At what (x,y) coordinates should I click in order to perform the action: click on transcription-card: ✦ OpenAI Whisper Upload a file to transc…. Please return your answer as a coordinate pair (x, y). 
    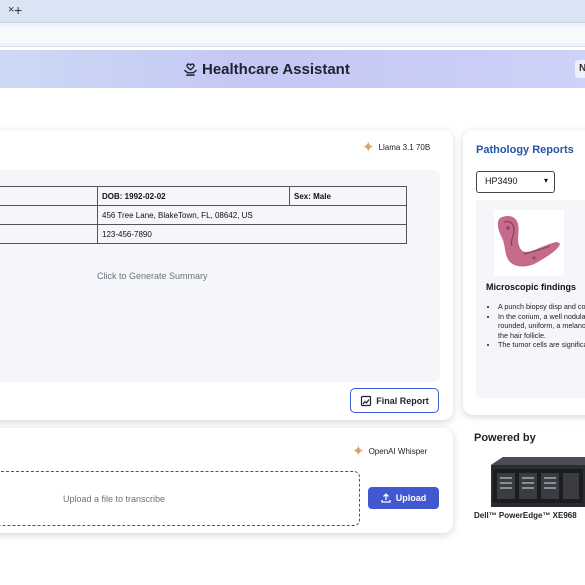
    Looking at the image, I should click on (226, 480).